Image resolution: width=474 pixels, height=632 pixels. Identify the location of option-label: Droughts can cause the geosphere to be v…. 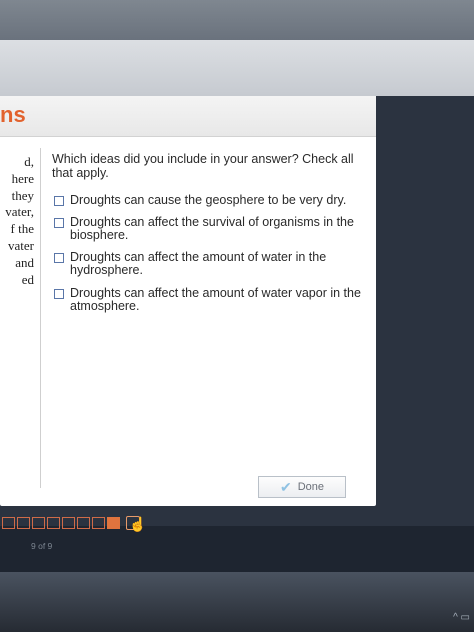
(208, 200).